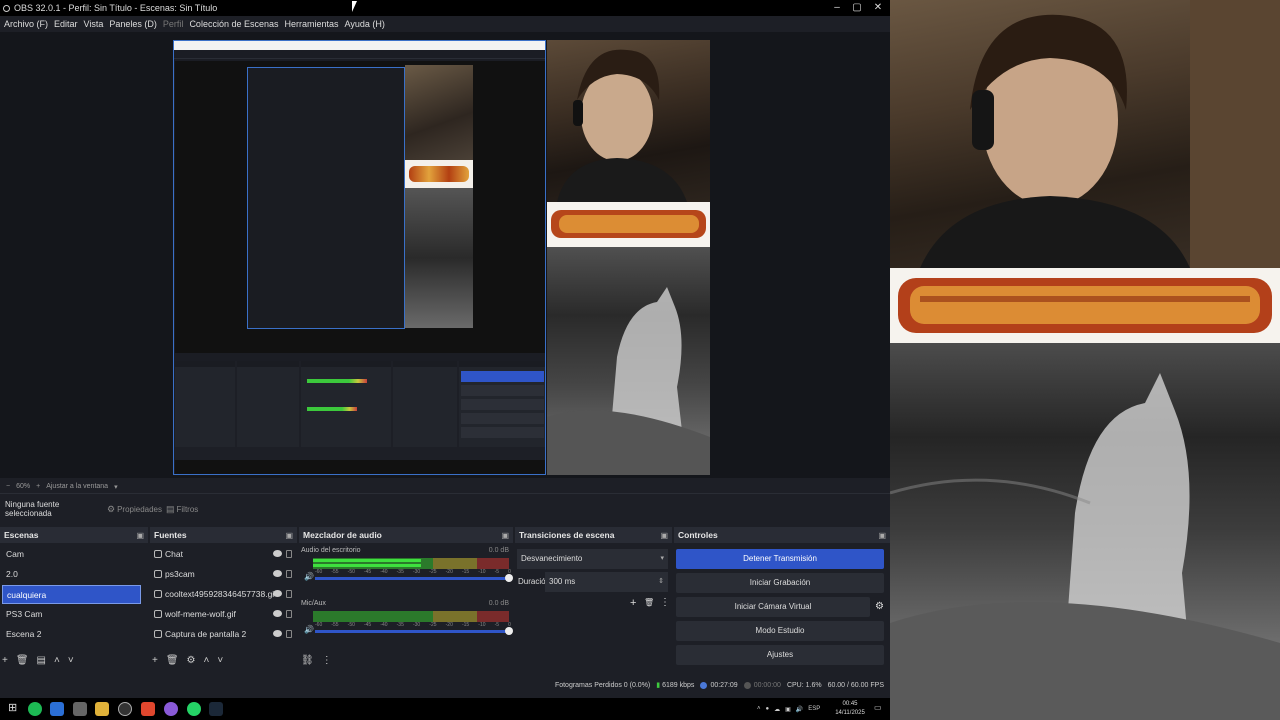 The image size is (1280, 720). Describe the element at coordinates (194, 709) in the screenshot. I see `whatsapp-icon` at that location.